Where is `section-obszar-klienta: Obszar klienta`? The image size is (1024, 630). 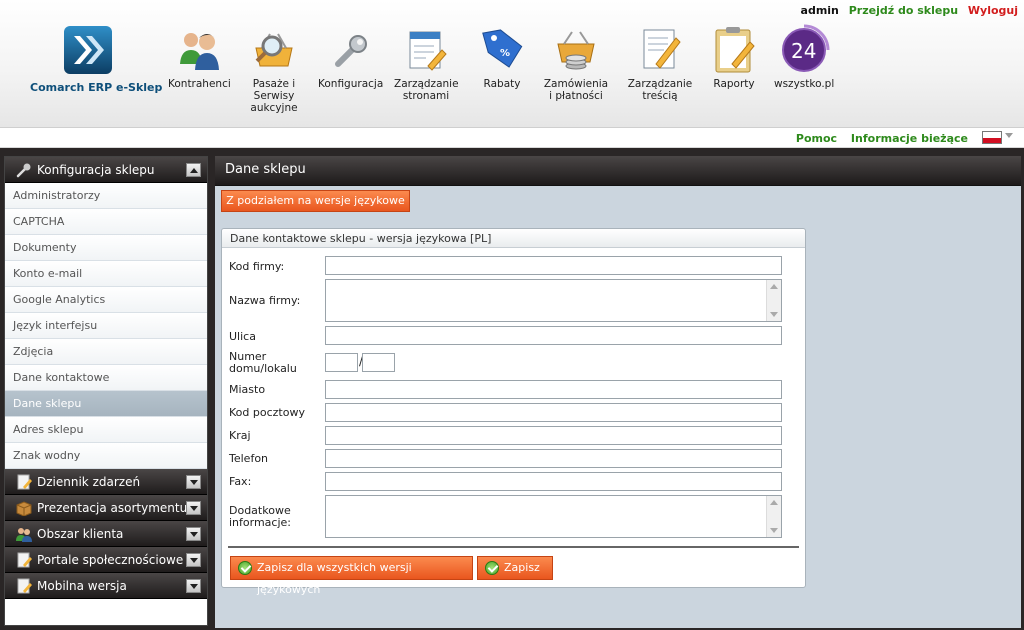 section-obszar-klienta: Obszar klienta is located at coordinates (106, 534).